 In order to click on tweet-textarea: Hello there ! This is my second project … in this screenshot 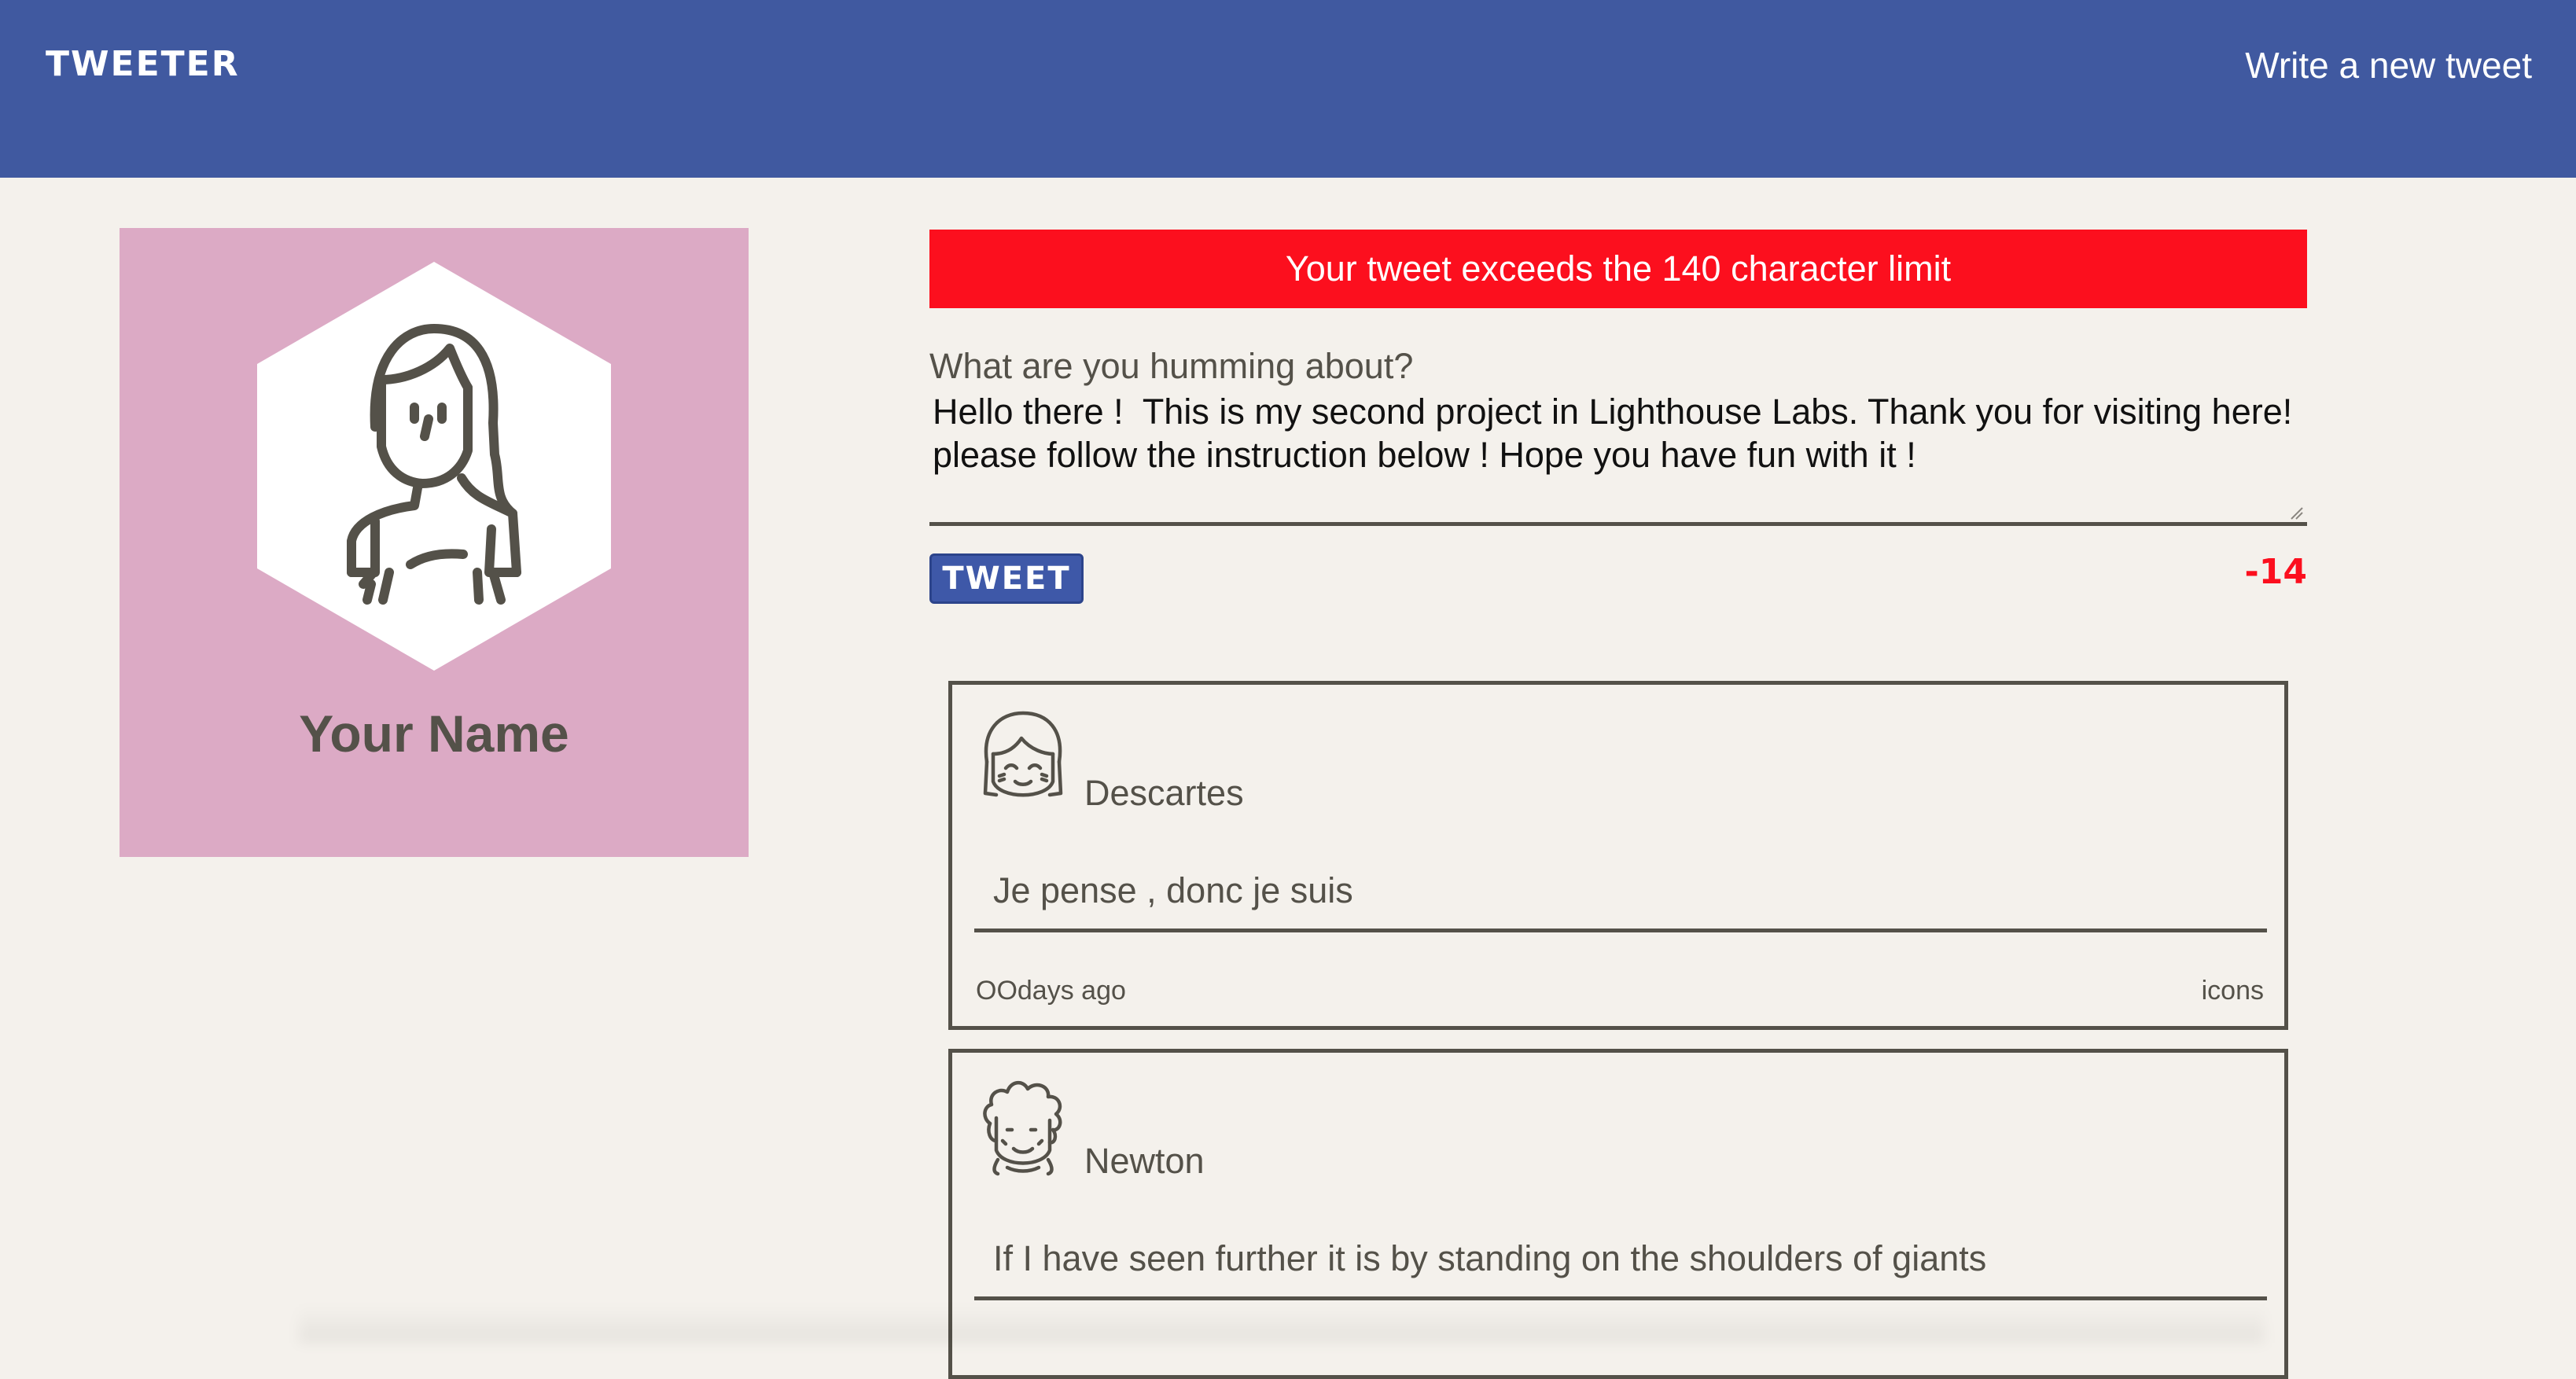, I will do `click(1617, 455)`.